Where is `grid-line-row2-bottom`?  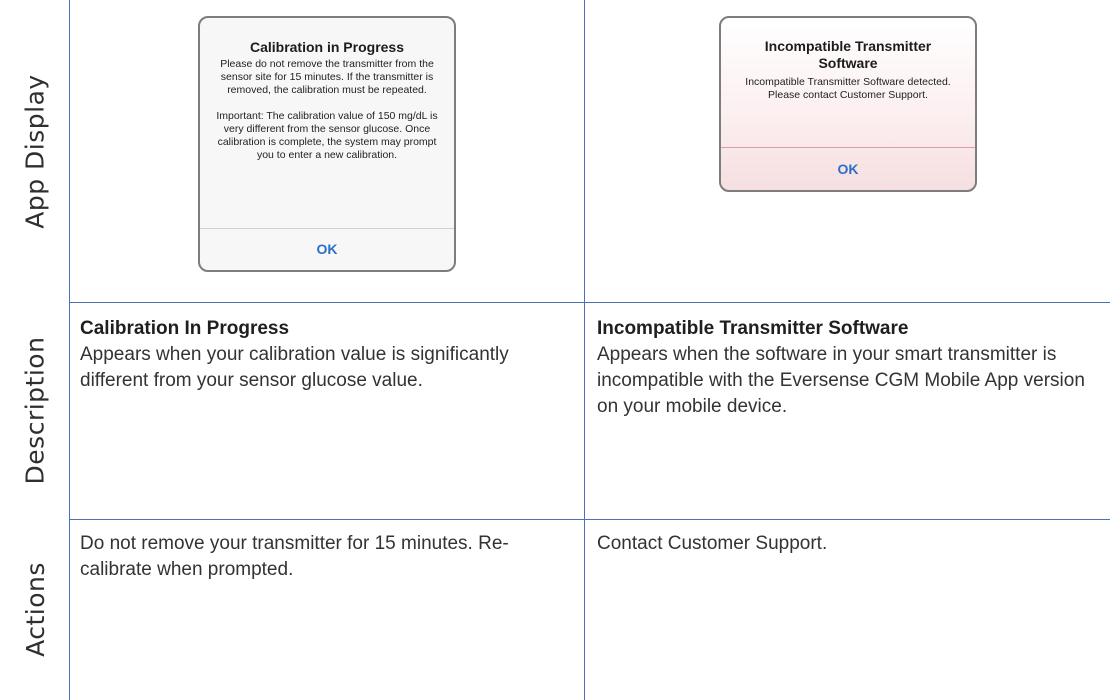 grid-line-row2-bottom is located at coordinates (589, 519).